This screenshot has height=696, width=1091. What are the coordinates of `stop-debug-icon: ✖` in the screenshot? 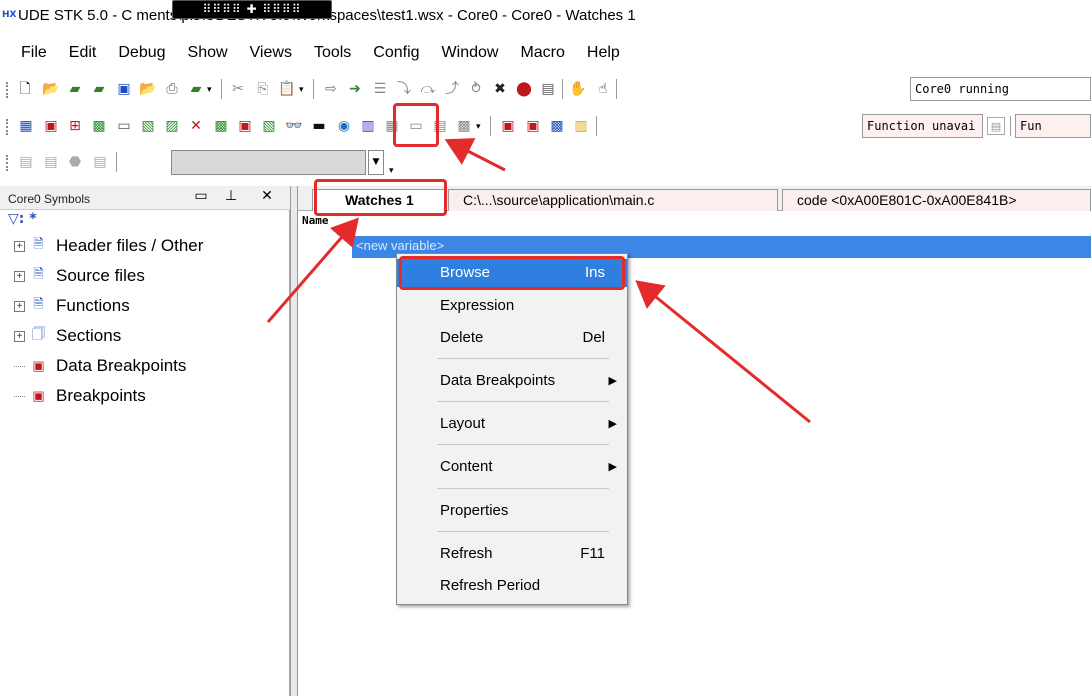 It's located at (500, 89).